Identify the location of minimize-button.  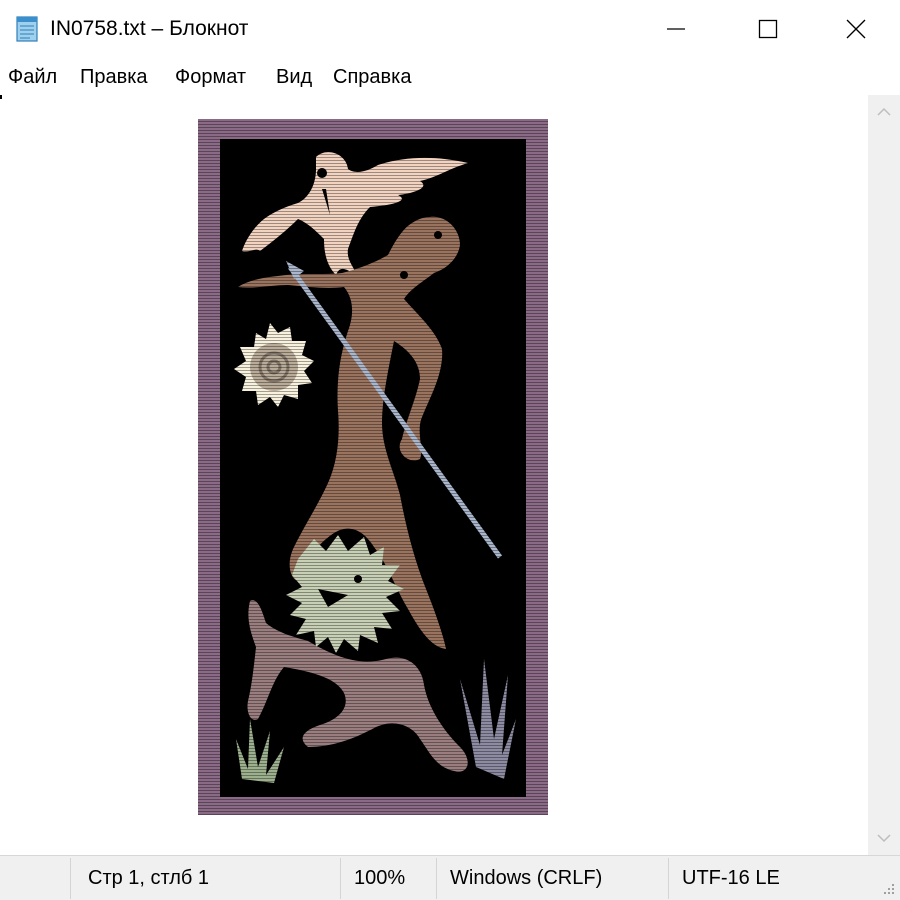
(676, 28).